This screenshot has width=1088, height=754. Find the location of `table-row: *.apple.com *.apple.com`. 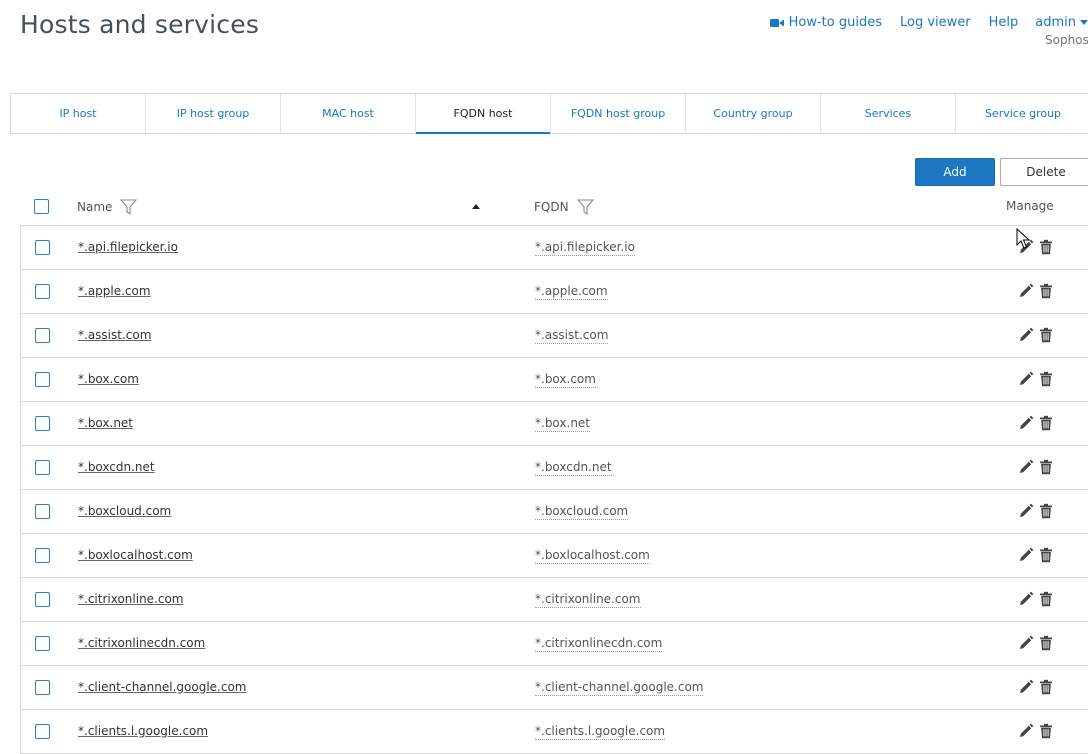

table-row: *.apple.com *.apple.com is located at coordinates (554, 292).